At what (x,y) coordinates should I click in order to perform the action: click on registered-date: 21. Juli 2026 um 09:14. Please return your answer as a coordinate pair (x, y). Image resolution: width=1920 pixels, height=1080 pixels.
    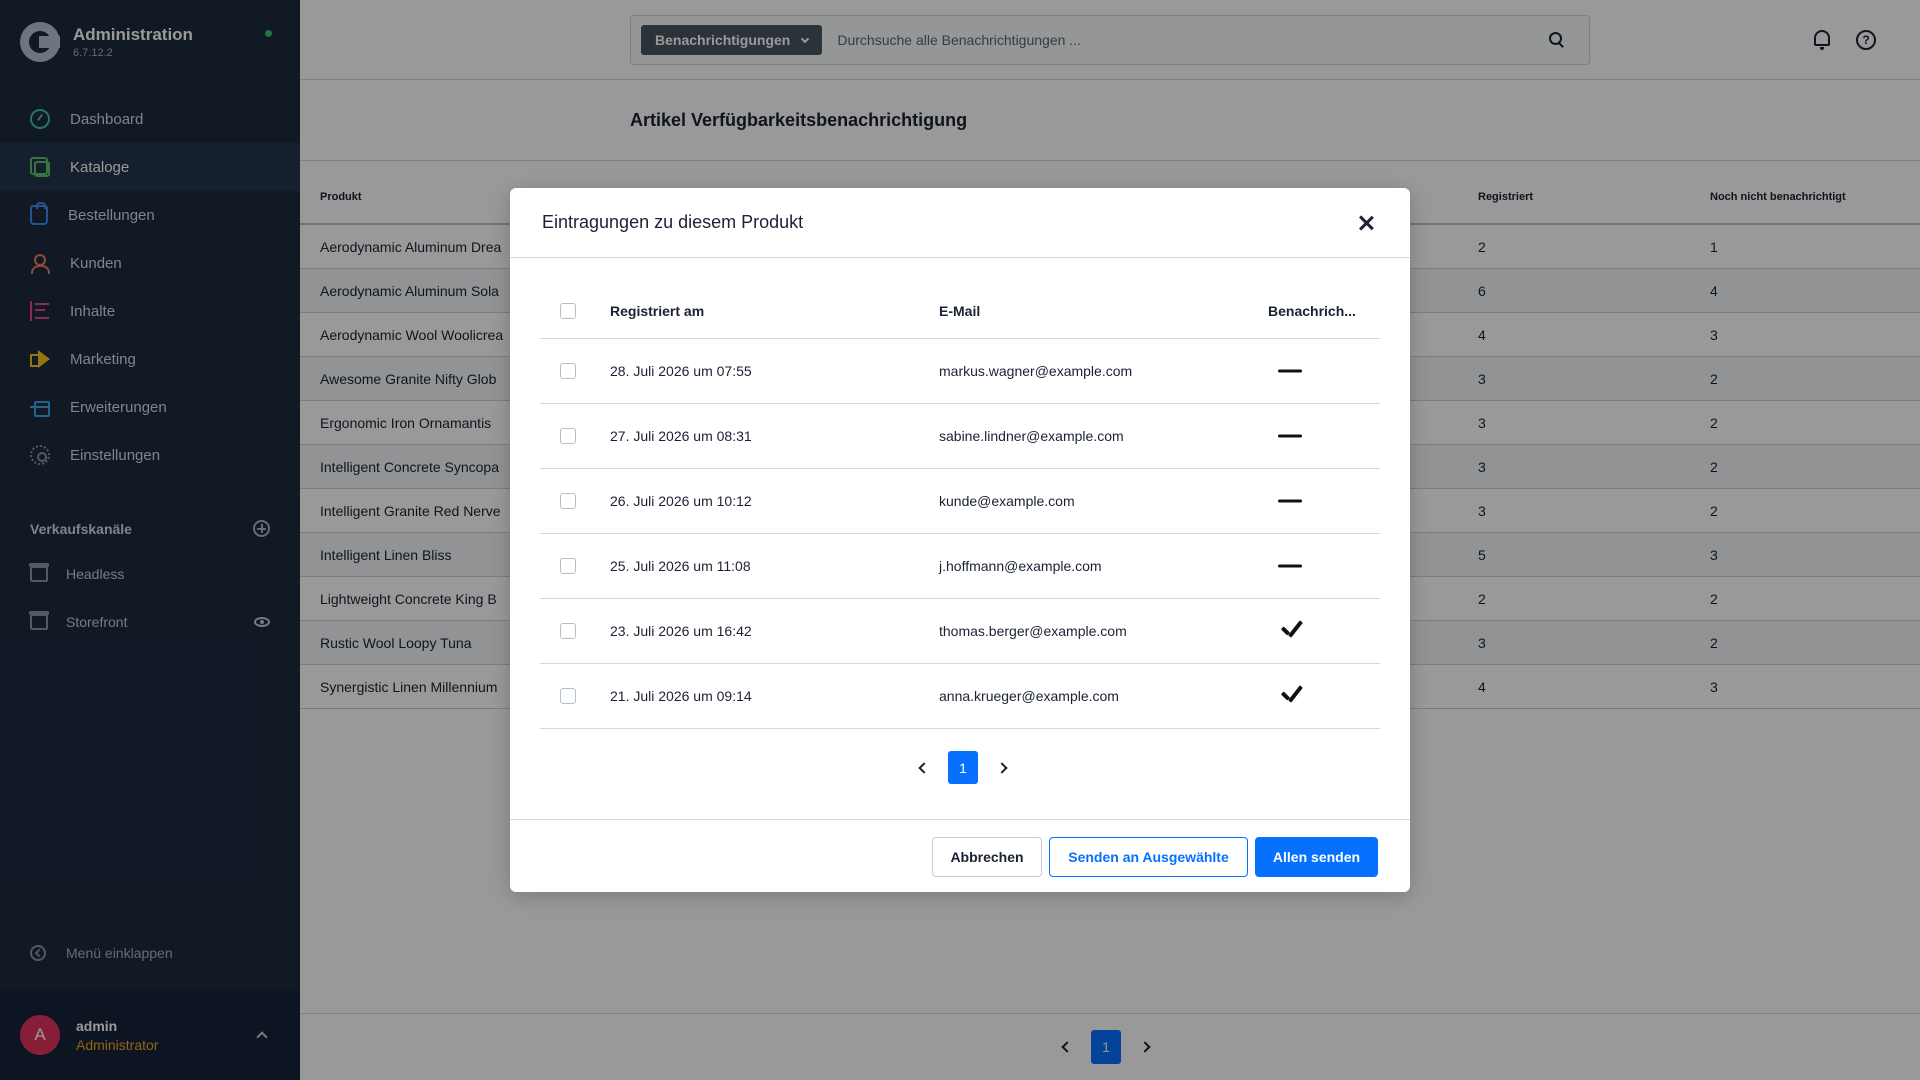
    Looking at the image, I should click on (681, 696).